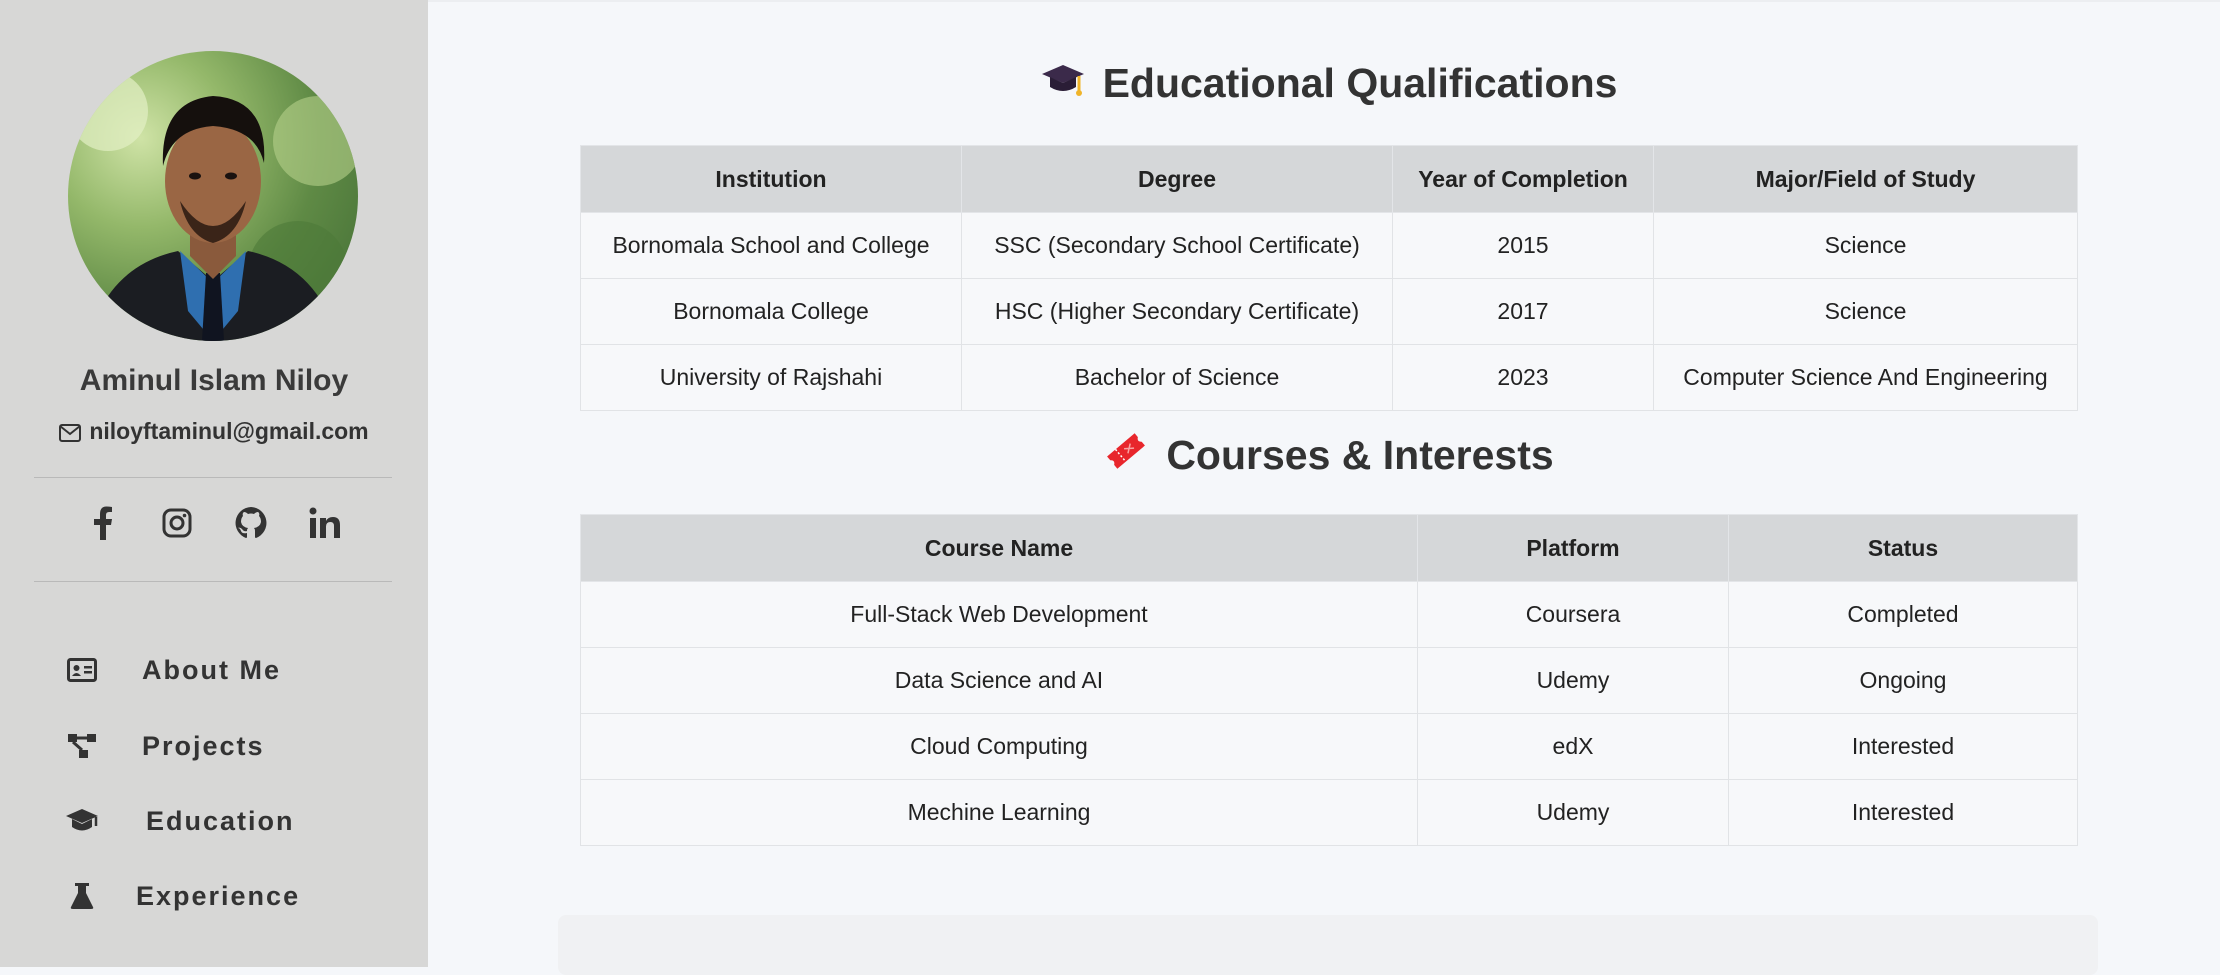  Describe the element at coordinates (228, 431) in the screenshot. I see `email-text: niloyftaminul@gmail.com` at that location.